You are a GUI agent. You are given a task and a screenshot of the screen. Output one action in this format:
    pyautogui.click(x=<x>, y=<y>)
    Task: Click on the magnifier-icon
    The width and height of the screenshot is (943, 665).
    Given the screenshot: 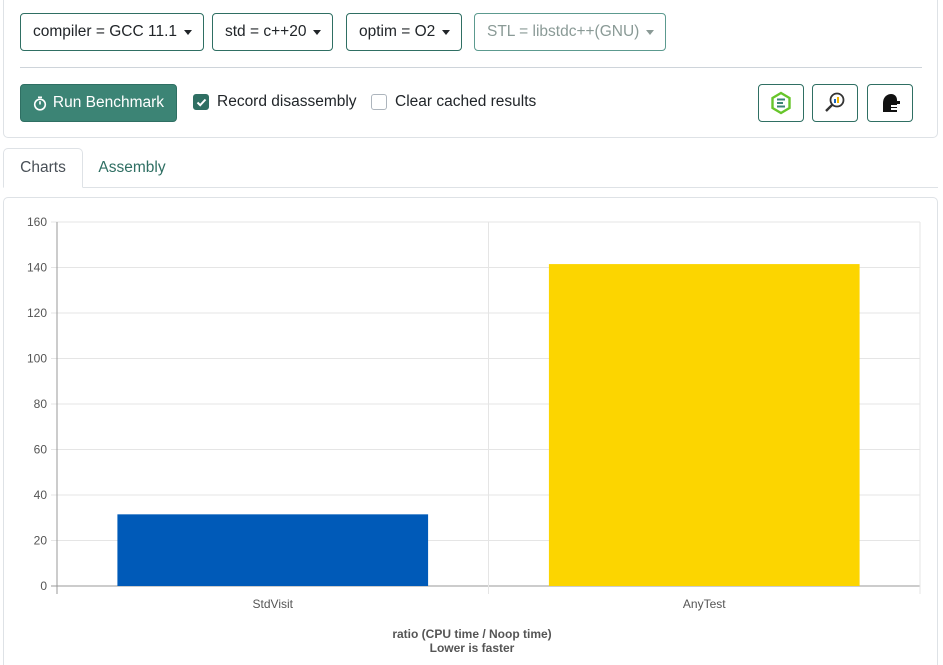 What is the action you would take?
    pyautogui.click(x=835, y=102)
    